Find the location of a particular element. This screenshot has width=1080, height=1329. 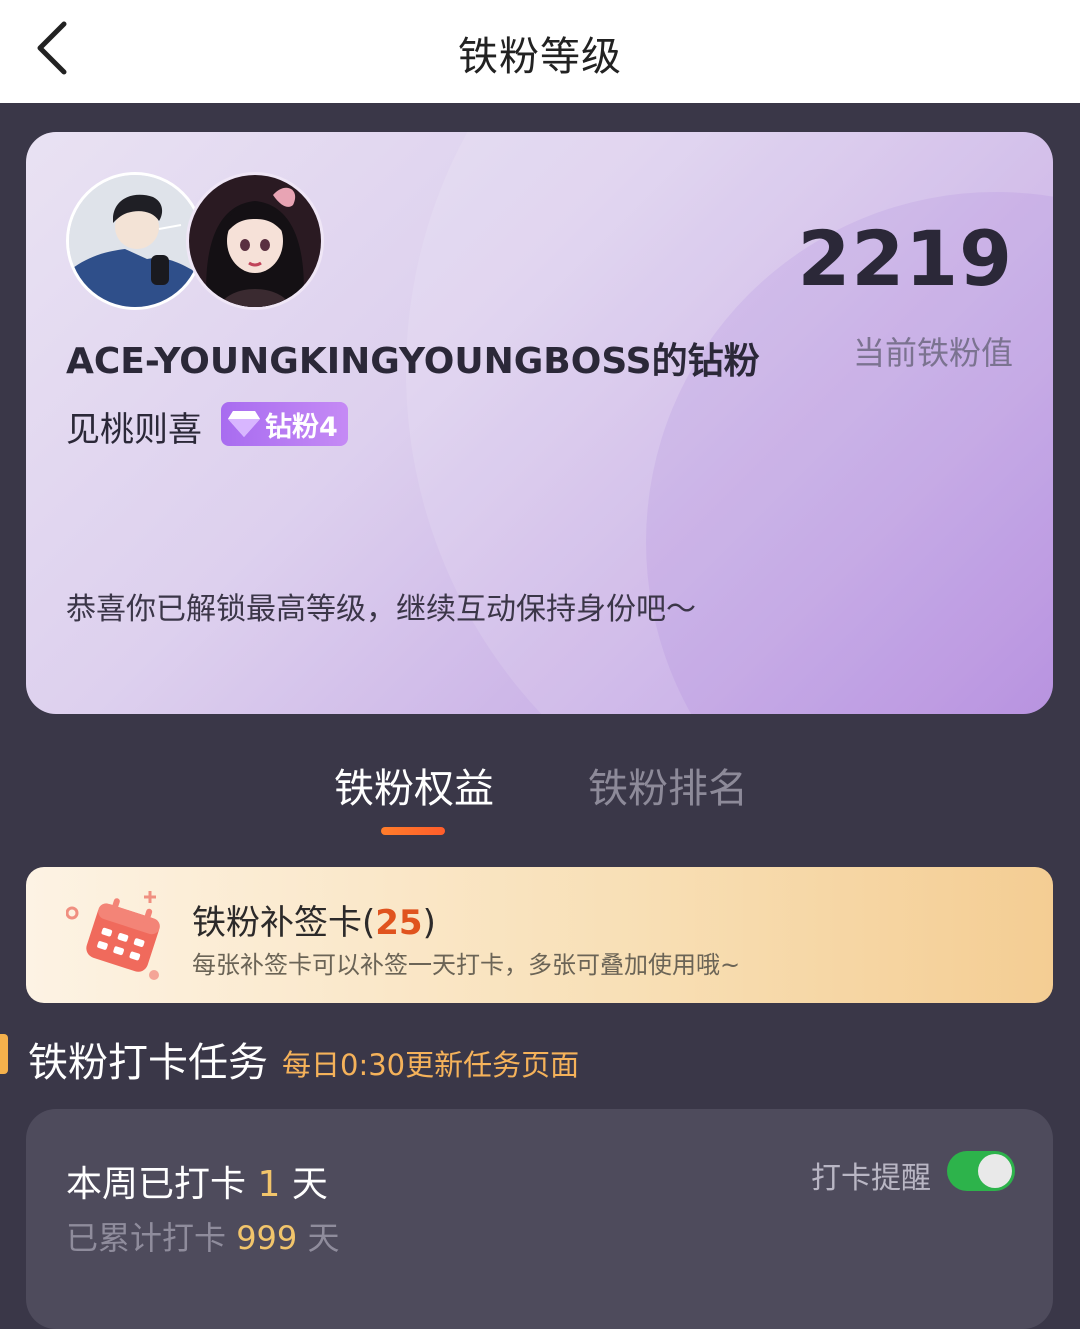

diamond-icon is located at coordinates (244, 424).